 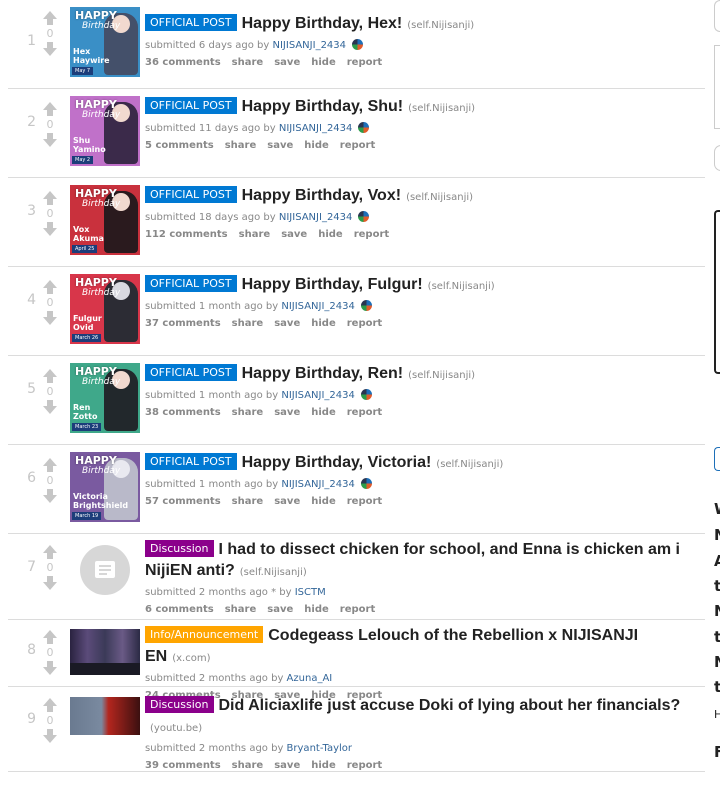 I want to click on comments-link: 37 comments, so click(x=183, y=323).